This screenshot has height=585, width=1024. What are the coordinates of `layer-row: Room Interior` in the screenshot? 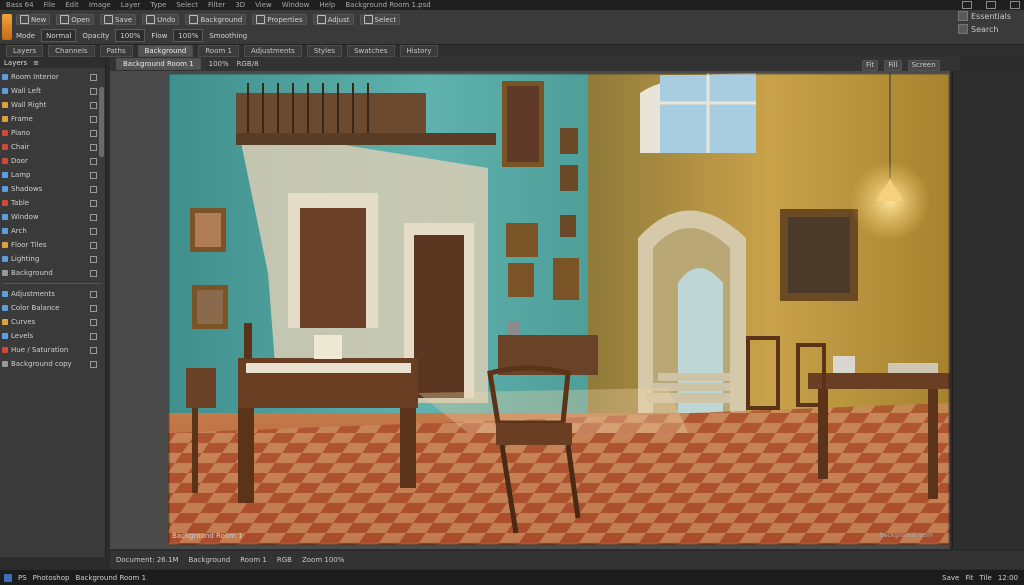 It's located at (52, 77).